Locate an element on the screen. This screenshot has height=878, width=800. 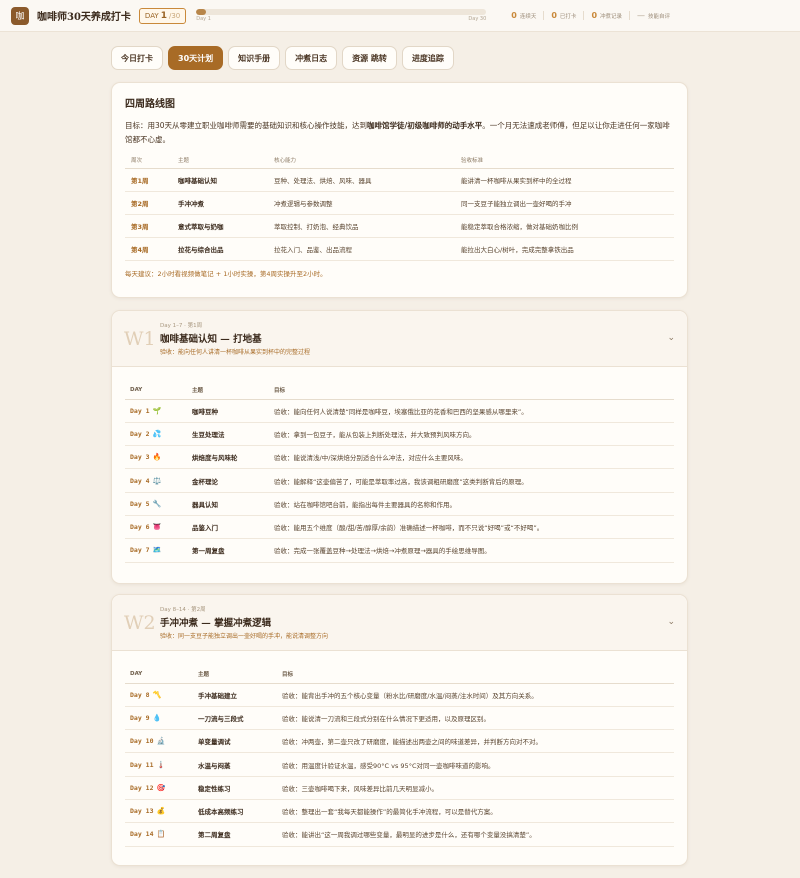
roadmap-title: 四周路线图 is located at coordinates (150, 104).